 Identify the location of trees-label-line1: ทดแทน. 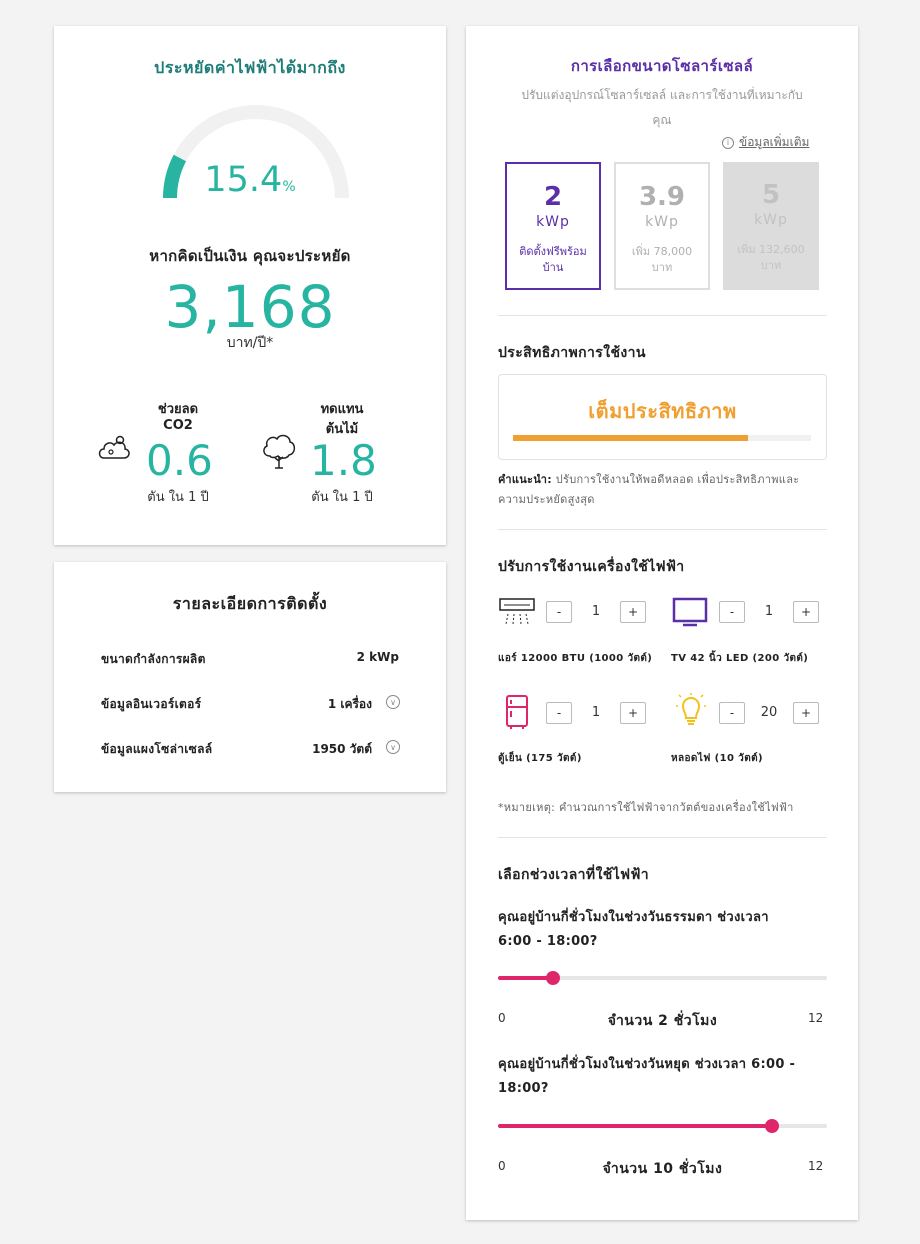
(342, 409).